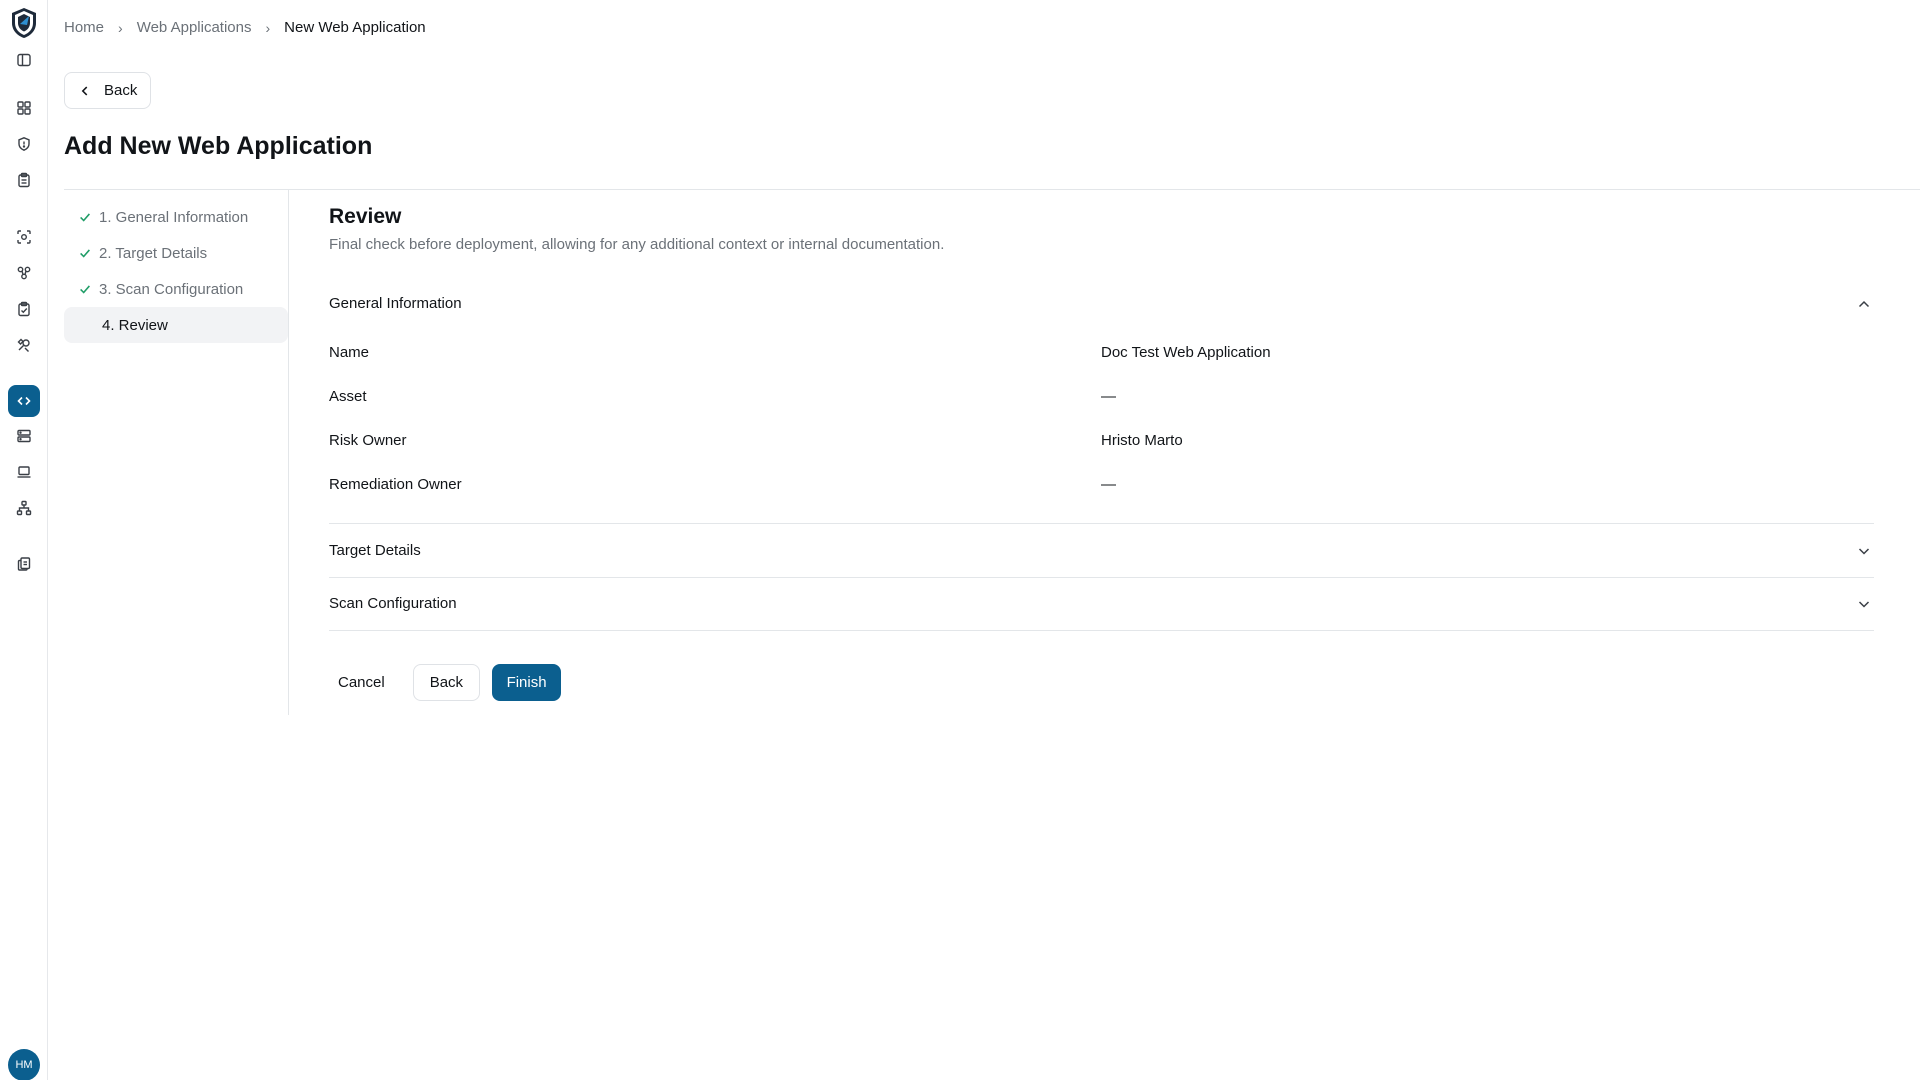  What do you see at coordinates (1101, 550) in the screenshot?
I see `section-target-details-header: Target Details` at bounding box center [1101, 550].